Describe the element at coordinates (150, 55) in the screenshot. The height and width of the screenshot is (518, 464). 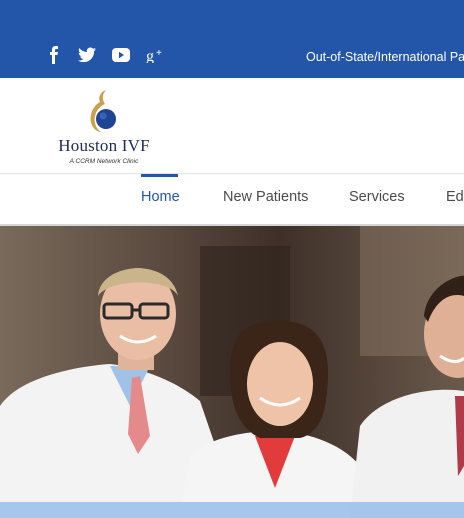
I see `svg-text: g` at that location.